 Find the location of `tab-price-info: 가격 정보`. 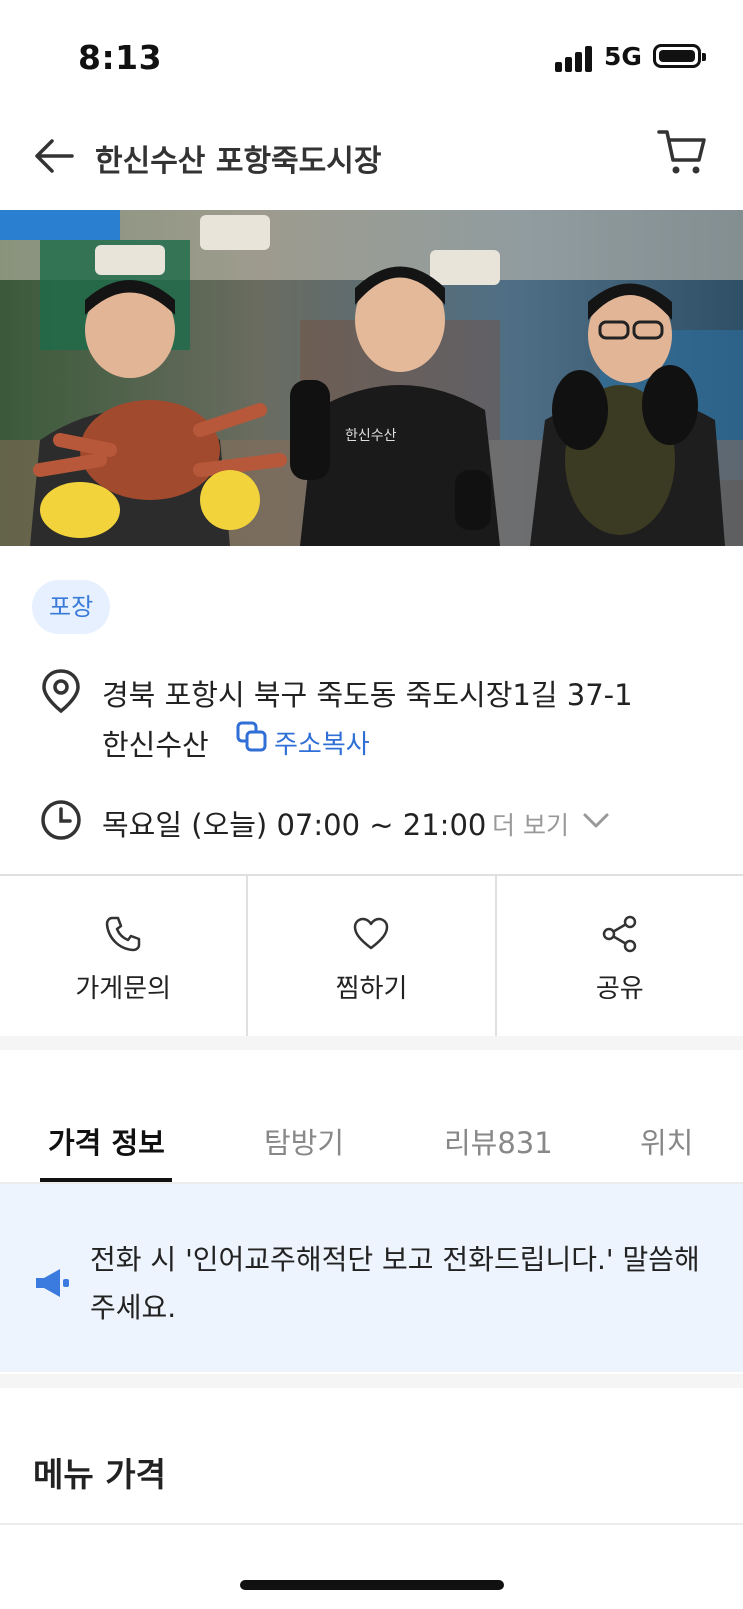

tab-price-info: 가격 정보 is located at coordinates (106, 1141).